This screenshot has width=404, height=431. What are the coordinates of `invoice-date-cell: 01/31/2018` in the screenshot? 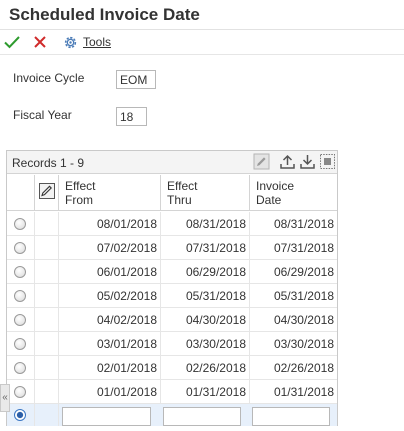 It's located at (303, 392).